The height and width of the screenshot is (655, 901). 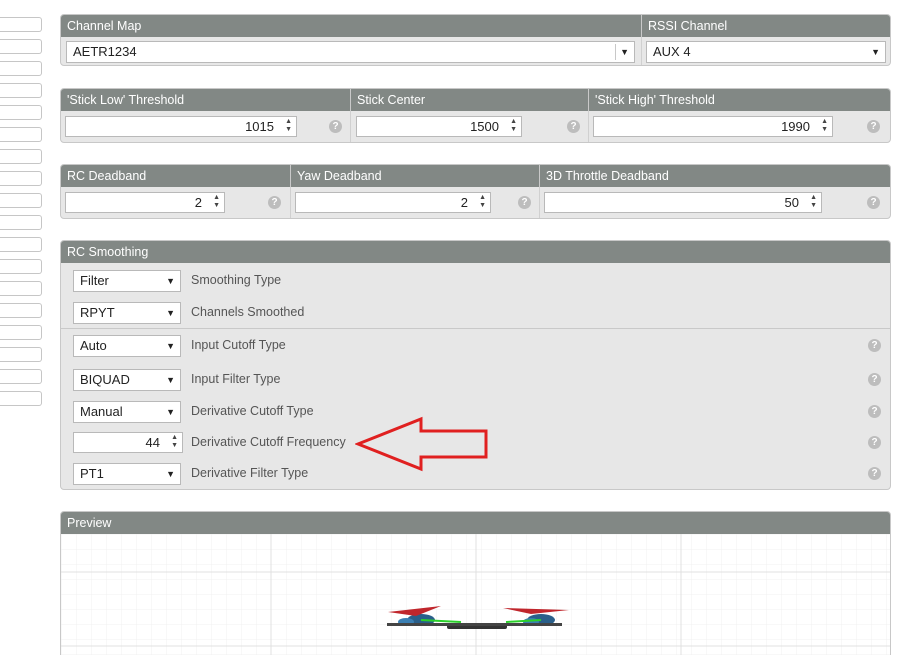 What do you see at coordinates (250, 473) in the screenshot?
I see `derivative-filter-type-label: Derivative Filter Type` at bounding box center [250, 473].